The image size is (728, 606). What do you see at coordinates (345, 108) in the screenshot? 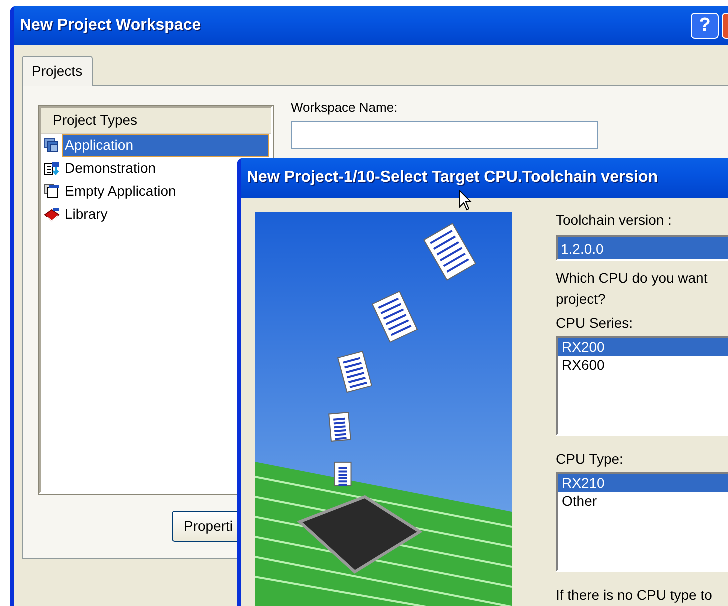
I see `field-label: Workspace Name:` at bounding box center [345, 108].